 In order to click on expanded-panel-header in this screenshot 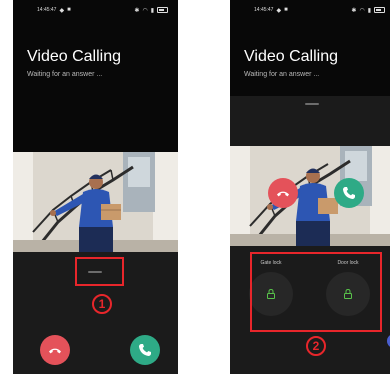, I will do `click(310, 121)`.